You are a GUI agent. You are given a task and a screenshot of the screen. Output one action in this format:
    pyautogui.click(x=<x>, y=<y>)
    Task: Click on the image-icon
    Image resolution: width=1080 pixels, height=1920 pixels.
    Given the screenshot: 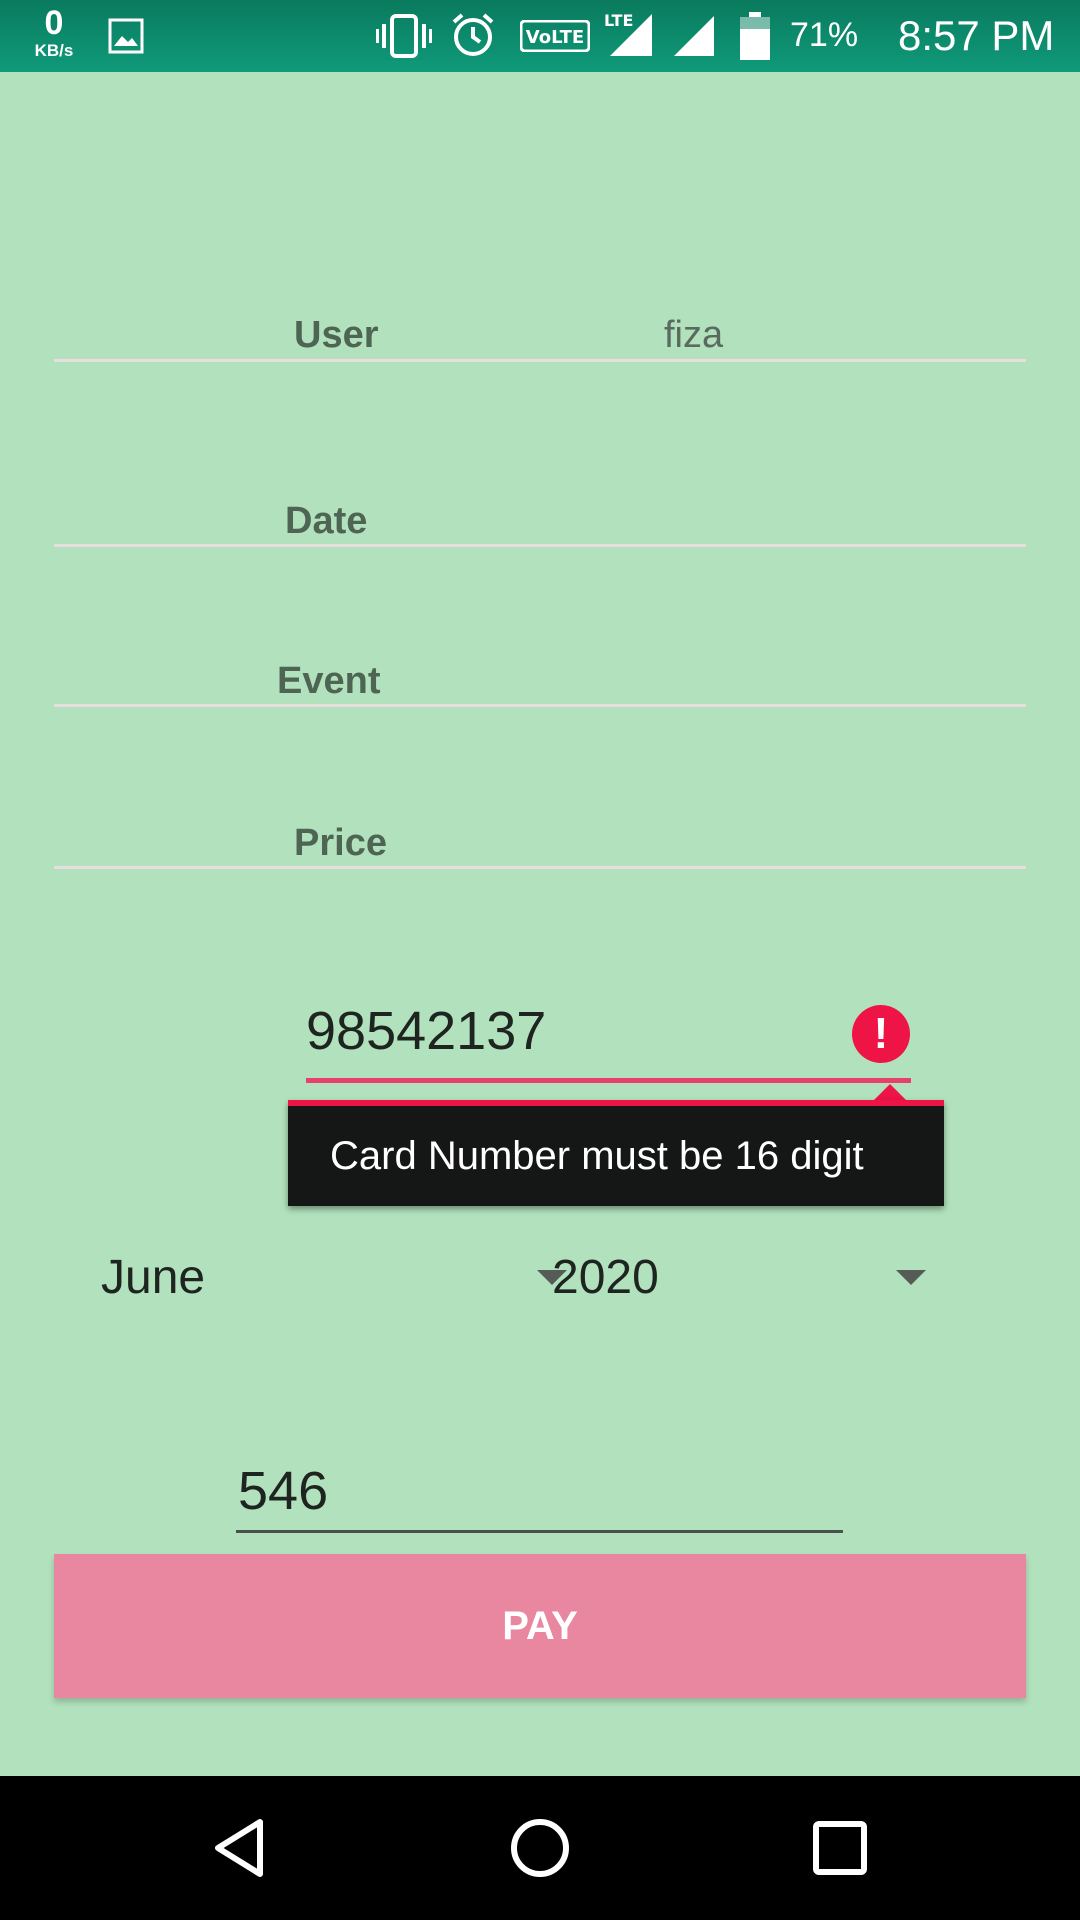 What is the action you would take?
    pyautogui.click(x=126, y=38)
    